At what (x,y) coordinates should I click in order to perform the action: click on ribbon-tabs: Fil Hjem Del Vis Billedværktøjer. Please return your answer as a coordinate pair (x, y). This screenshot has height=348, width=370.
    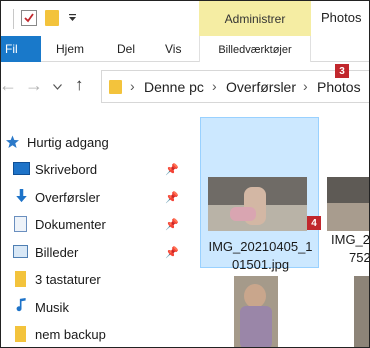
    Looking at the image, I should click on (185, 49).